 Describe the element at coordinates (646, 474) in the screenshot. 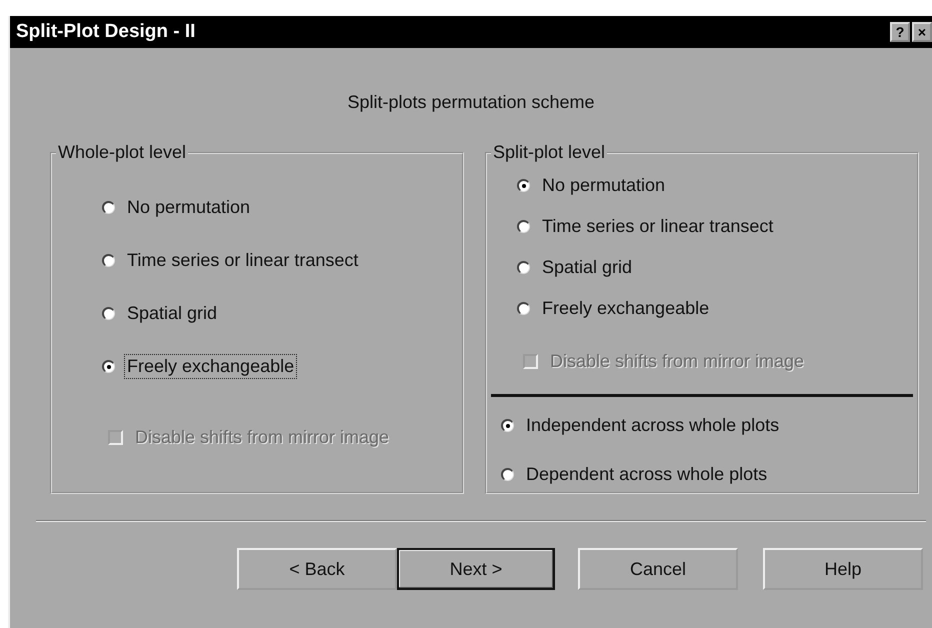

I see `radio-label: Dependent across whole plots` at that location.